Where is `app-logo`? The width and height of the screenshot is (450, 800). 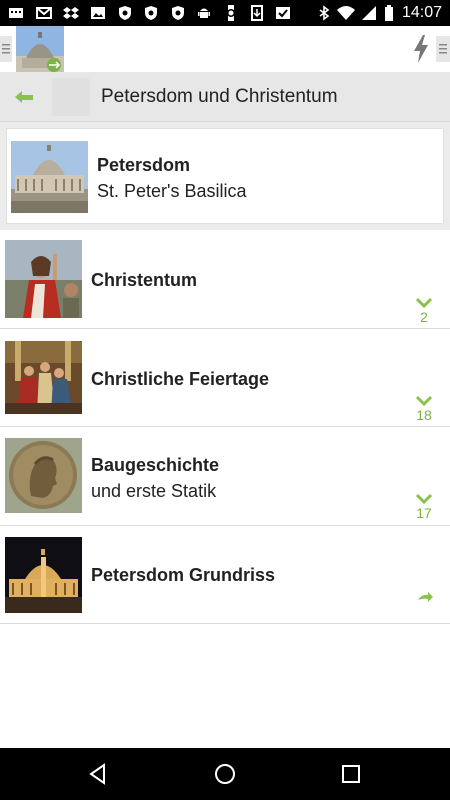 app-logo is located at coordinates (40, 49).